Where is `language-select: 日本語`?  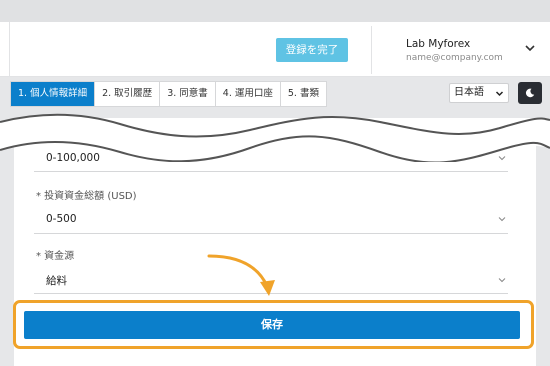
language-select: 日本語 is located at coordinates (479, 93).